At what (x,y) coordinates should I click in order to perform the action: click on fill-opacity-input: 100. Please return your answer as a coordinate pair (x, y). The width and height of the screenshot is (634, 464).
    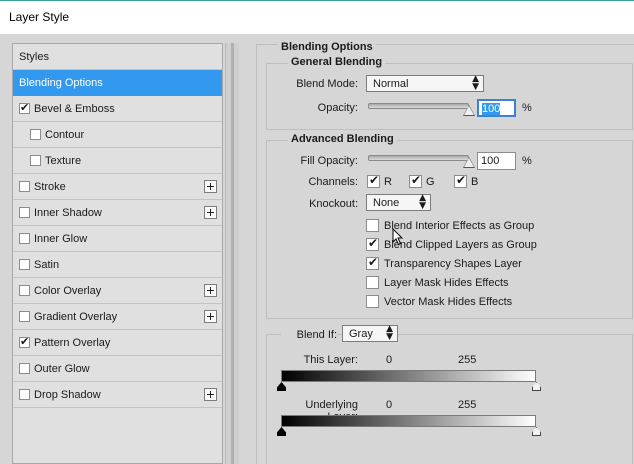
    Looking at the image, I should click on (496, 161).